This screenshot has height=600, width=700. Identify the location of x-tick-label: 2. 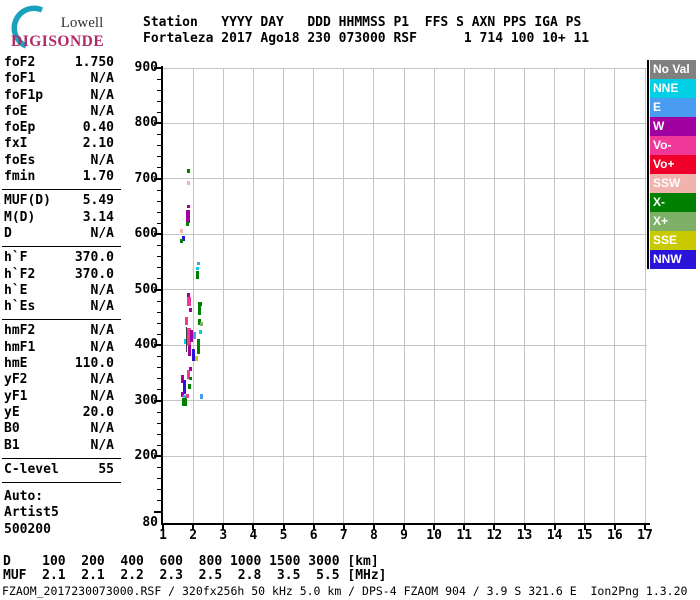
(193, 535).